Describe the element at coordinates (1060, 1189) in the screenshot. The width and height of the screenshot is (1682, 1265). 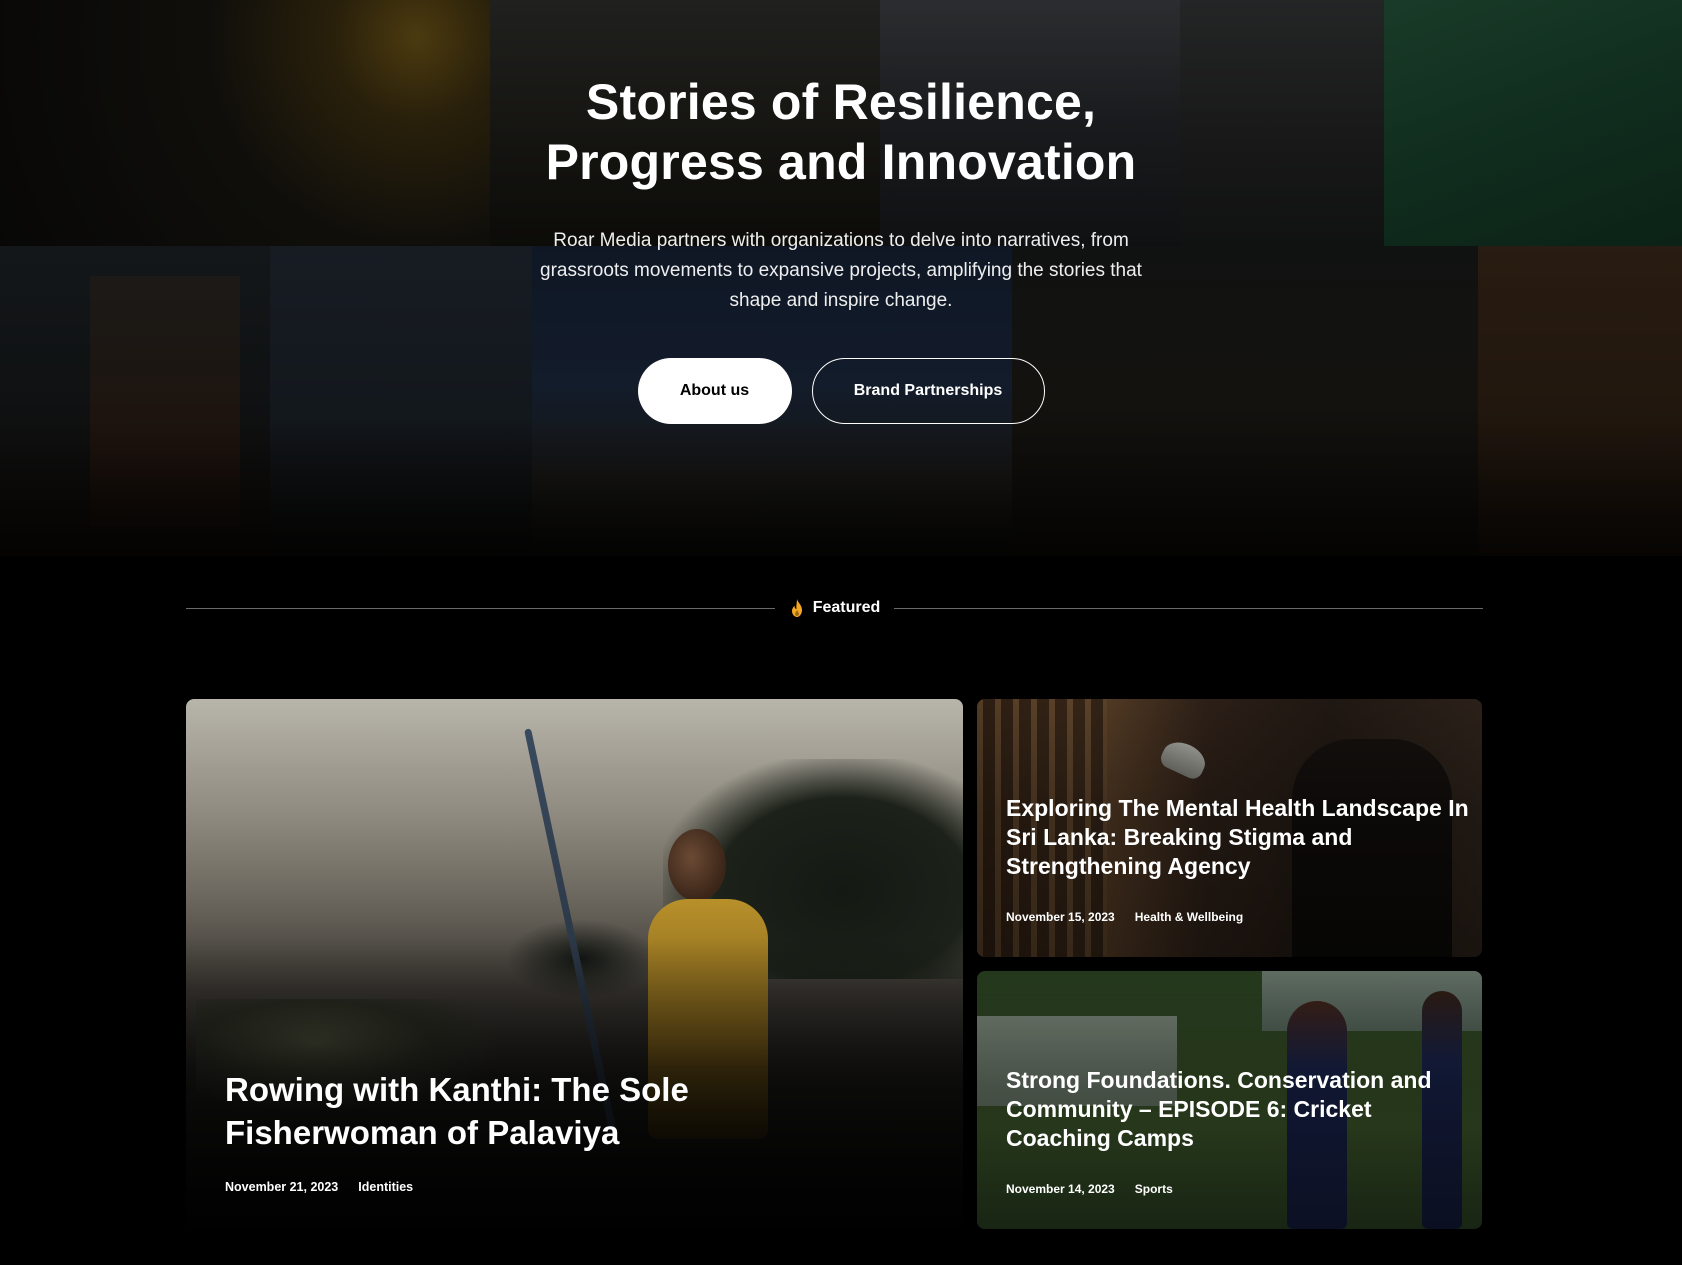
I see `article-date: November 14, 2023` at that location.